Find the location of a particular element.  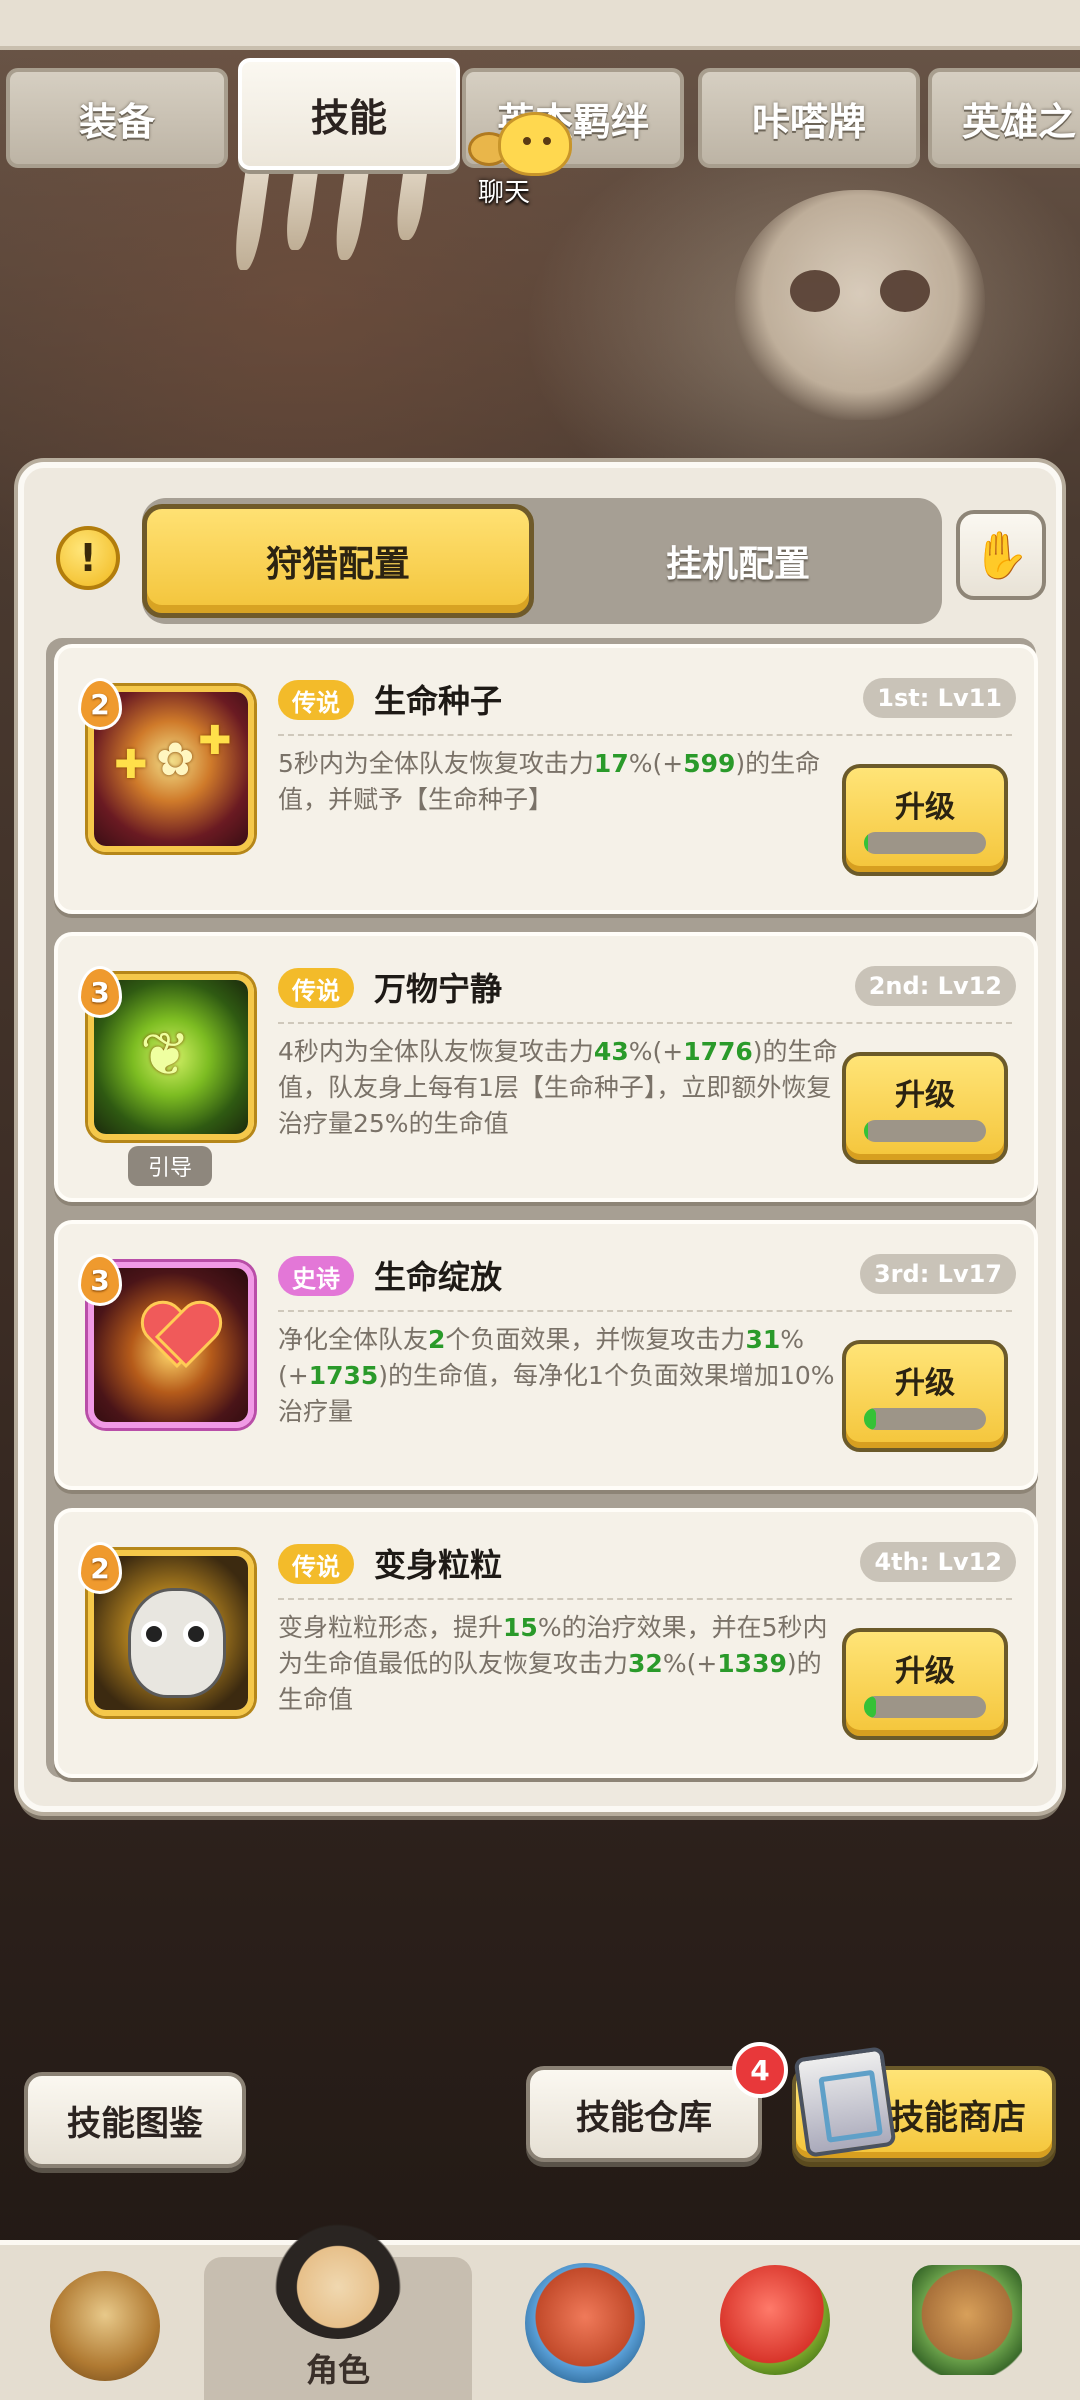

nav-hero is located at coordinates (105, 2328).